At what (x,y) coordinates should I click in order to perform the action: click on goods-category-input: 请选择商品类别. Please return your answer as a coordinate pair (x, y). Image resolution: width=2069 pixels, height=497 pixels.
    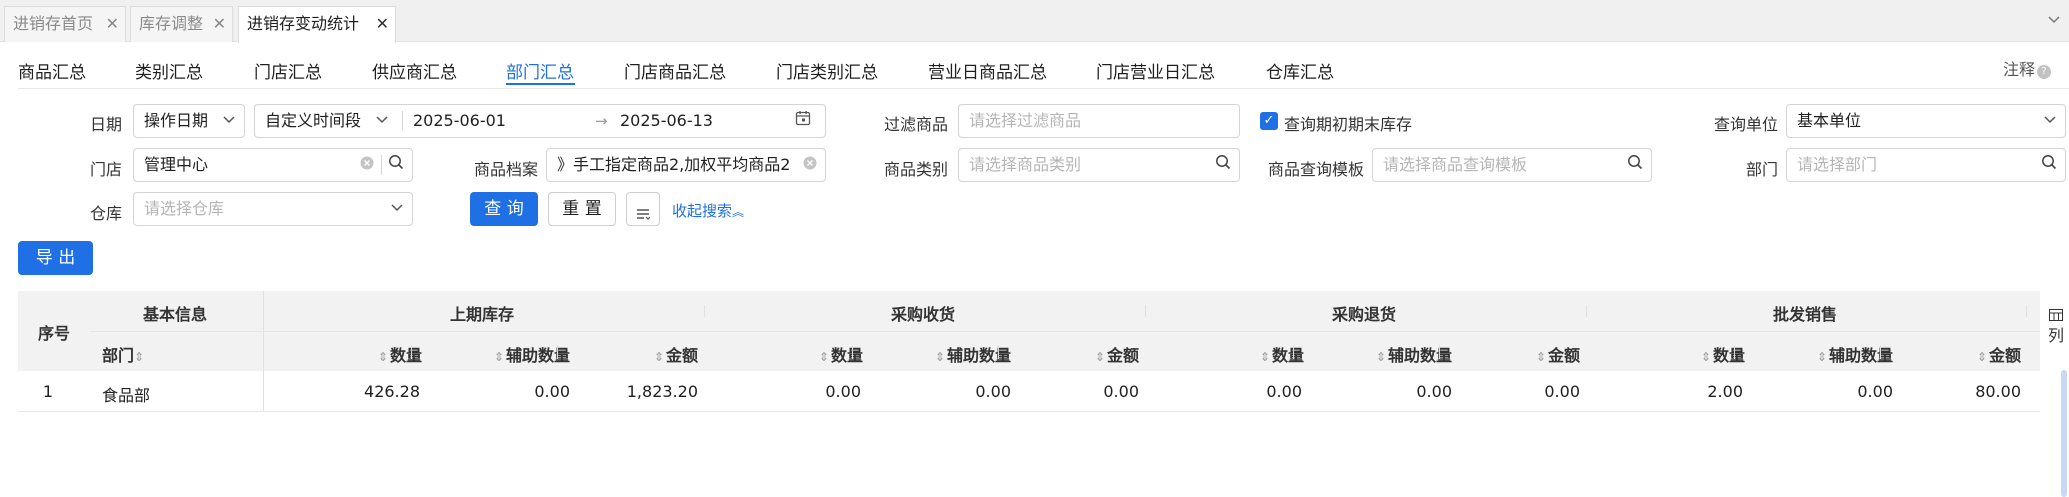
    Looking at the image, I should click on (1099, 165).